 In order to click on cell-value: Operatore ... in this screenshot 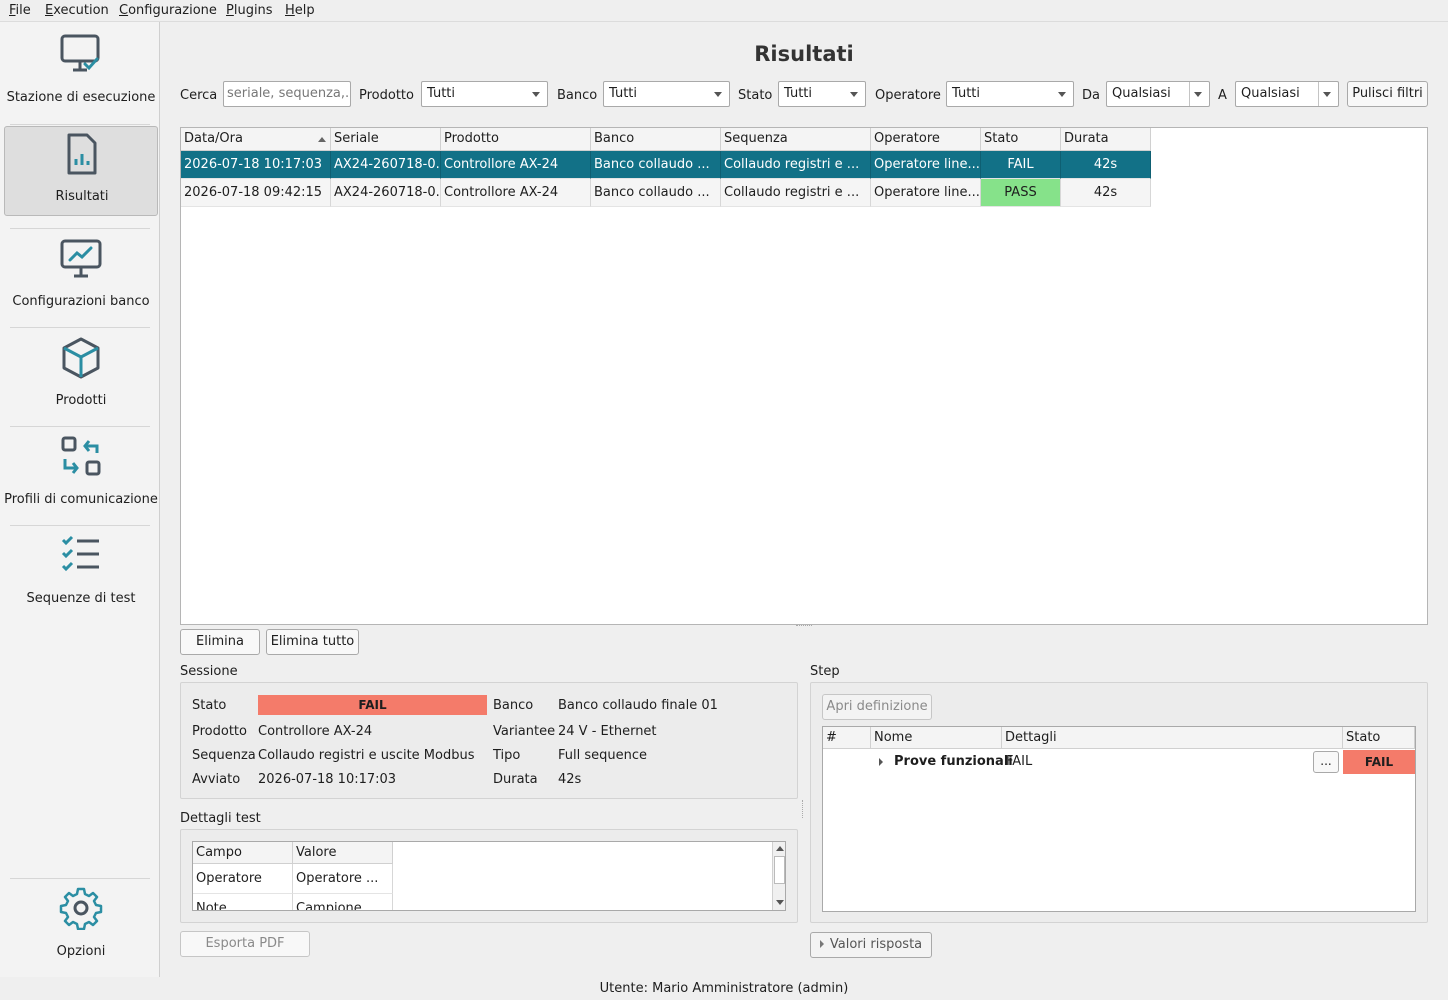, I will do `click(343, 879)`.